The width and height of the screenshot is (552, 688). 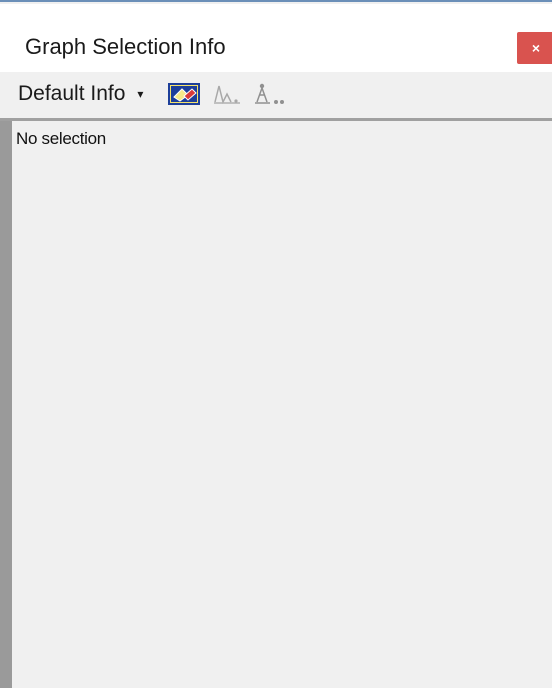 I want to click on info-mode-dropdown: Default Info ▾, so click(x=80, y=94).